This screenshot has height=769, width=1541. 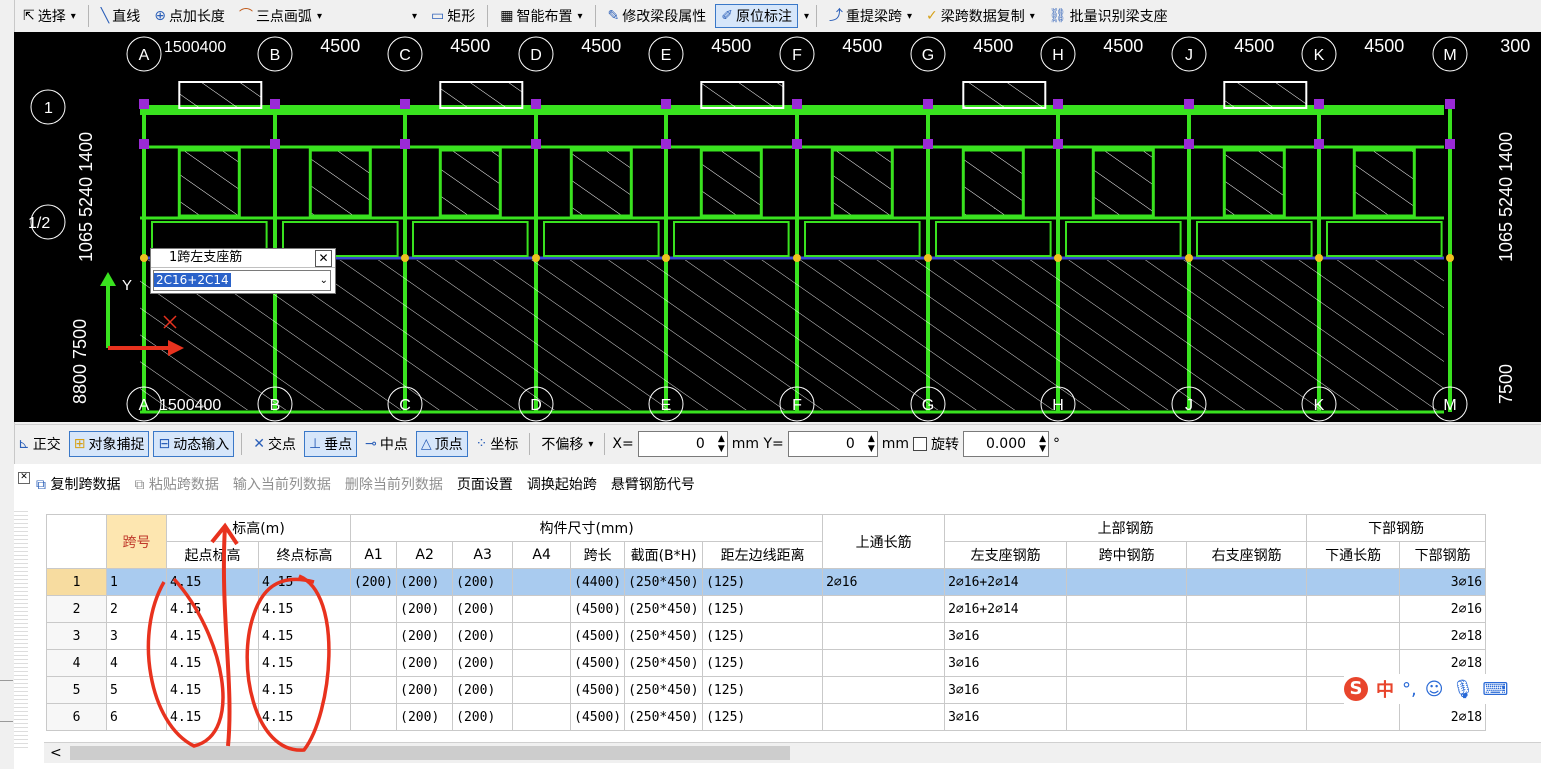 I want to click on top-rebar-header: 上部钢筋, so click(x=1126, y=528).